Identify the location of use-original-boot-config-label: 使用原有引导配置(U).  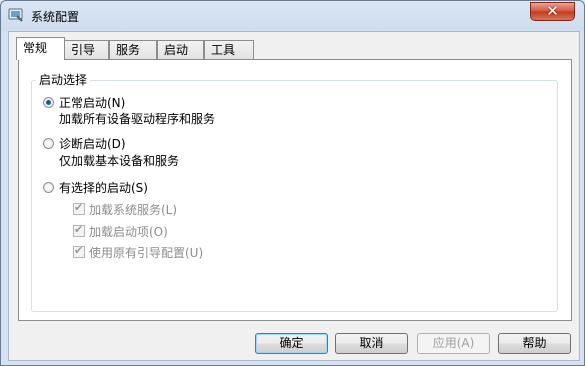
(146, 252).